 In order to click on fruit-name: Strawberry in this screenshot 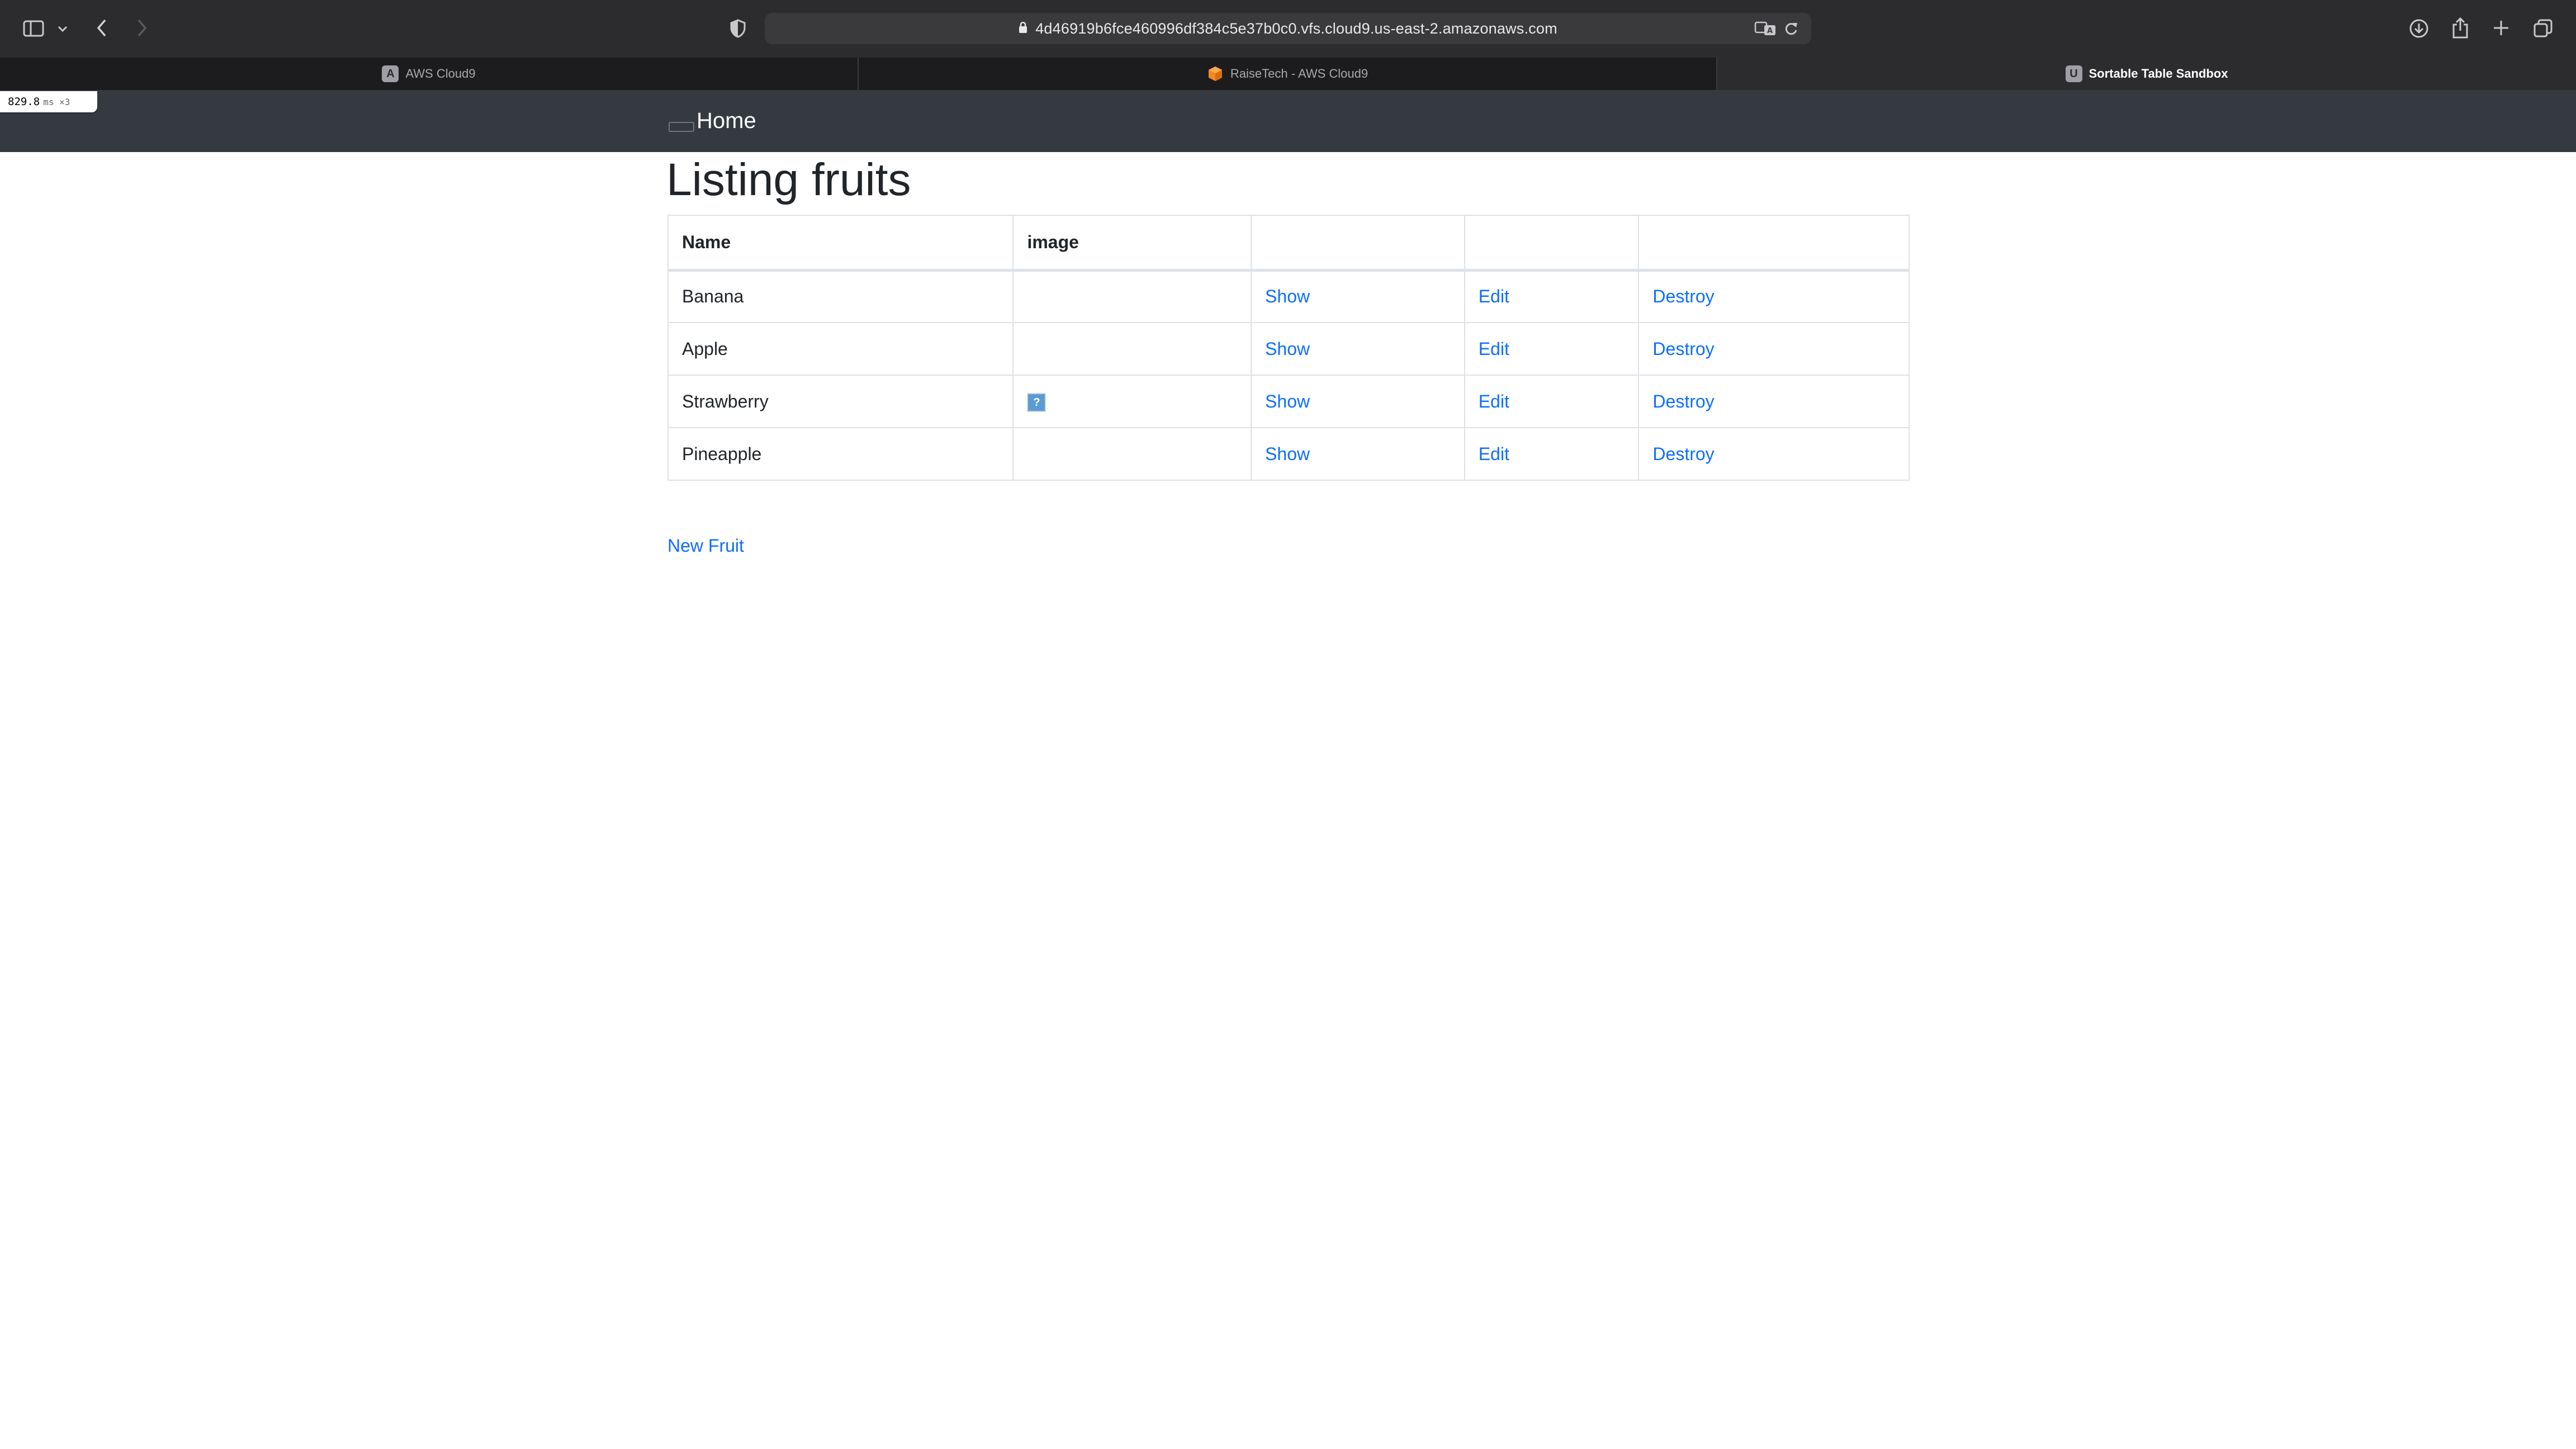, I will do `click(841, 401)`.